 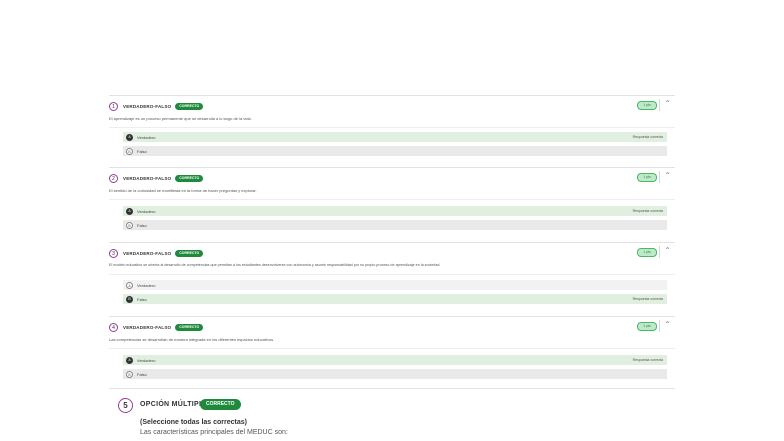 I want to click on question-number: 1, so click(x=113, y=106).